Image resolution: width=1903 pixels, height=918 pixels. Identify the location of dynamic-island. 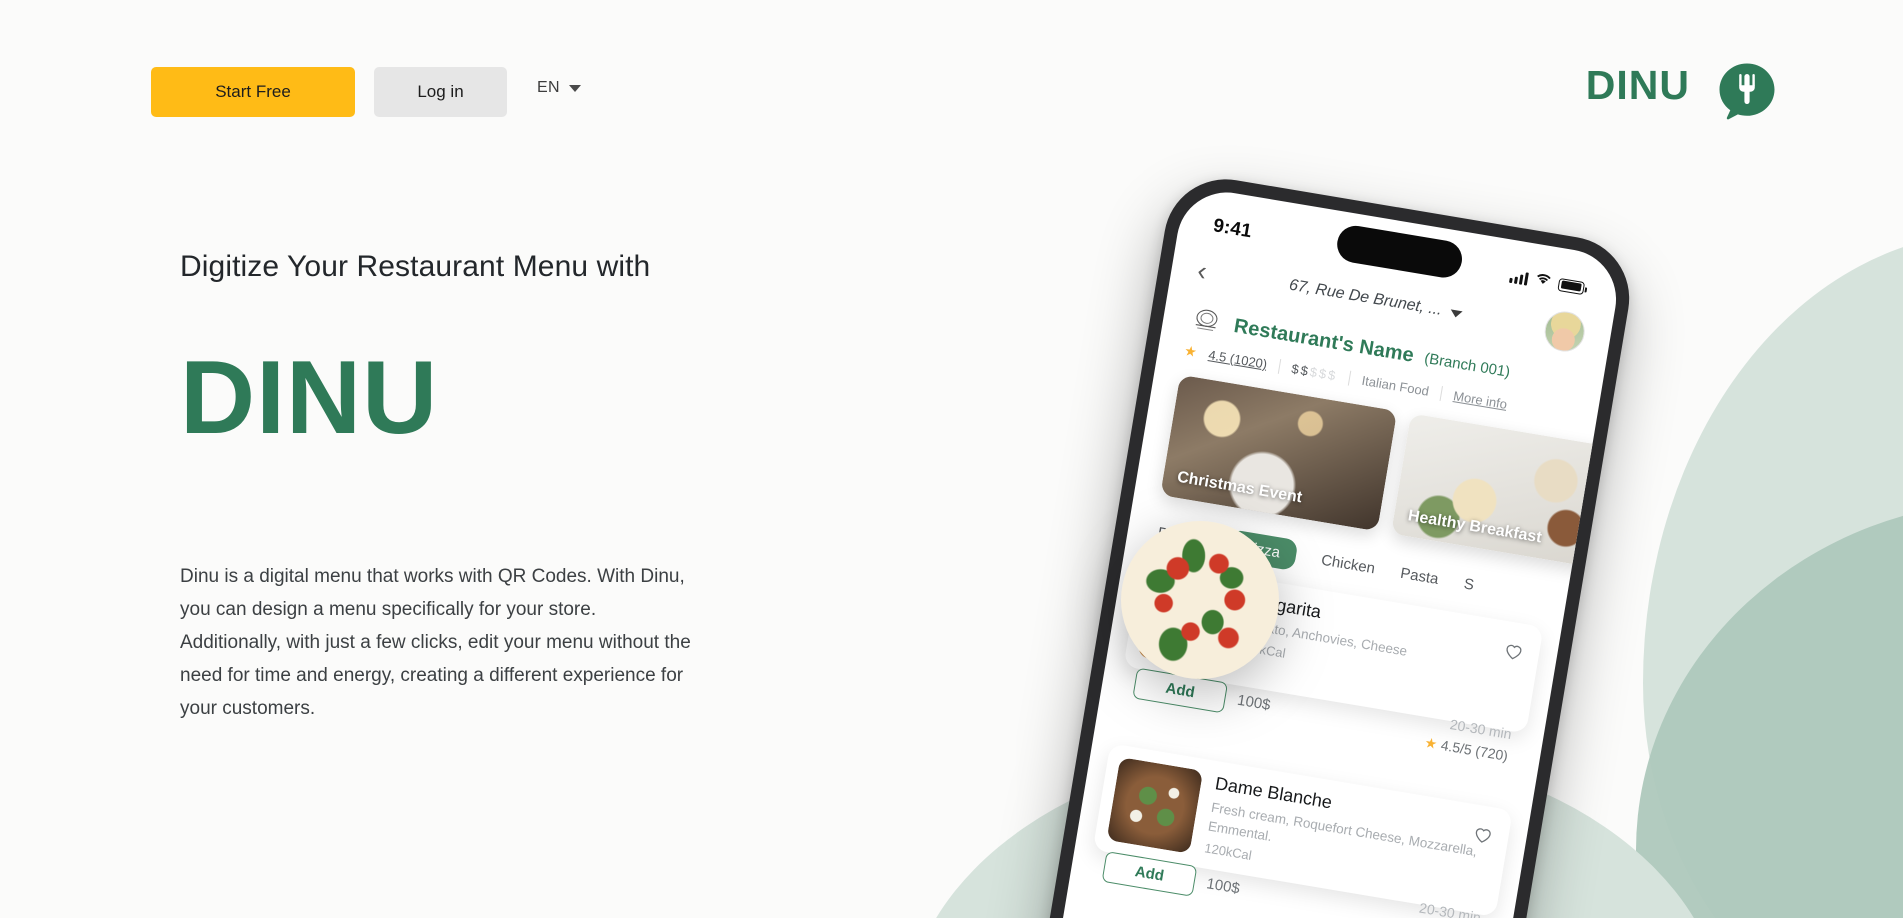
(1399, 252).